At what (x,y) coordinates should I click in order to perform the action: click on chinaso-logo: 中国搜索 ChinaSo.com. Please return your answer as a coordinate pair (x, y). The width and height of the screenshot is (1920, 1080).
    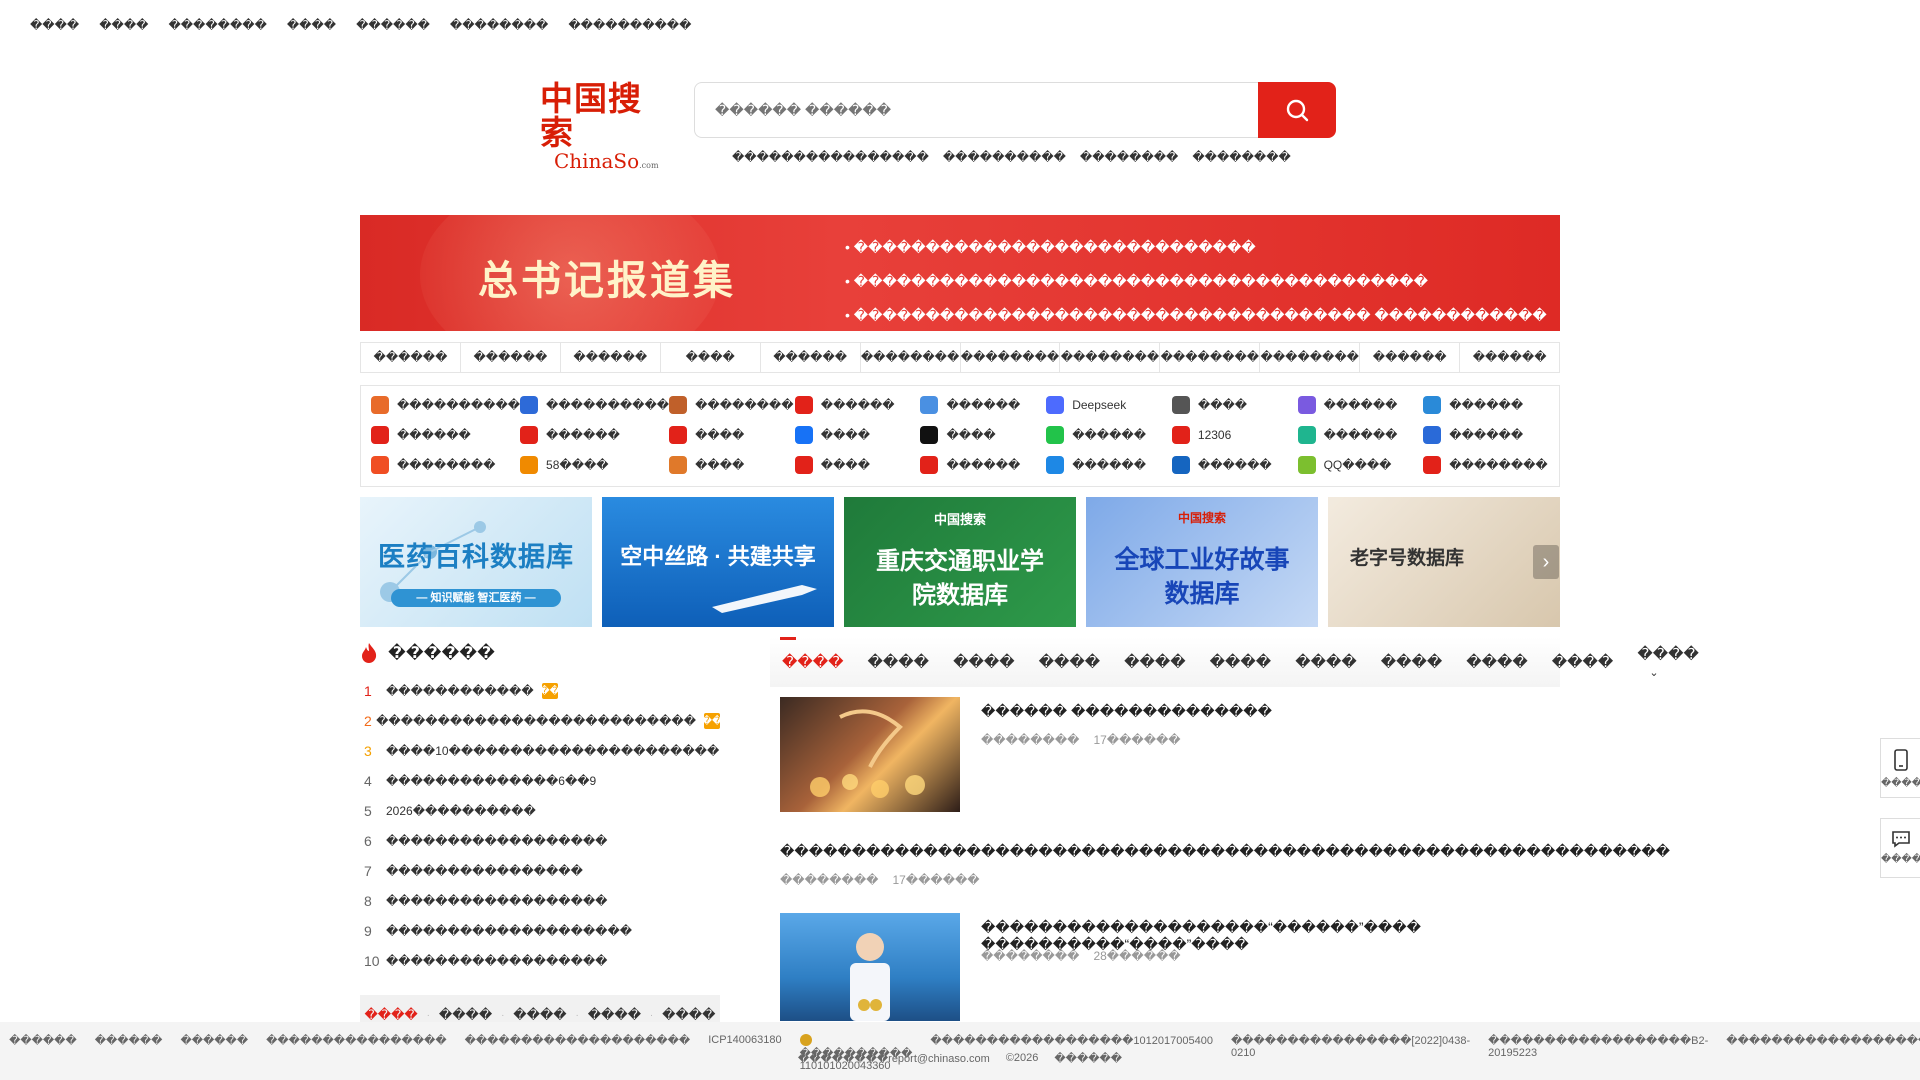
    Looking at the image, I should click on (600, 127).